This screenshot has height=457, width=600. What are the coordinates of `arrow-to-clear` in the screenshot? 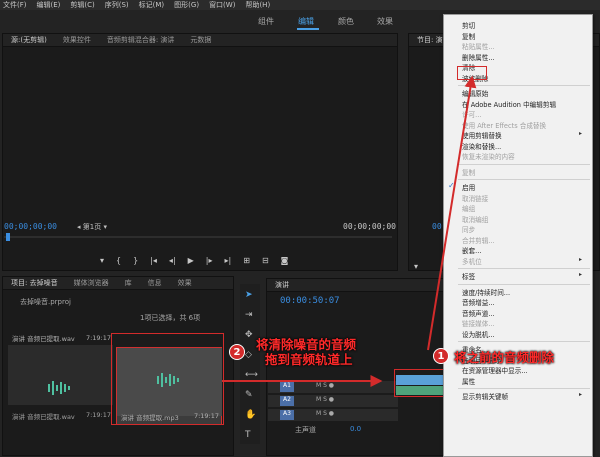 It's located at (452, 213).